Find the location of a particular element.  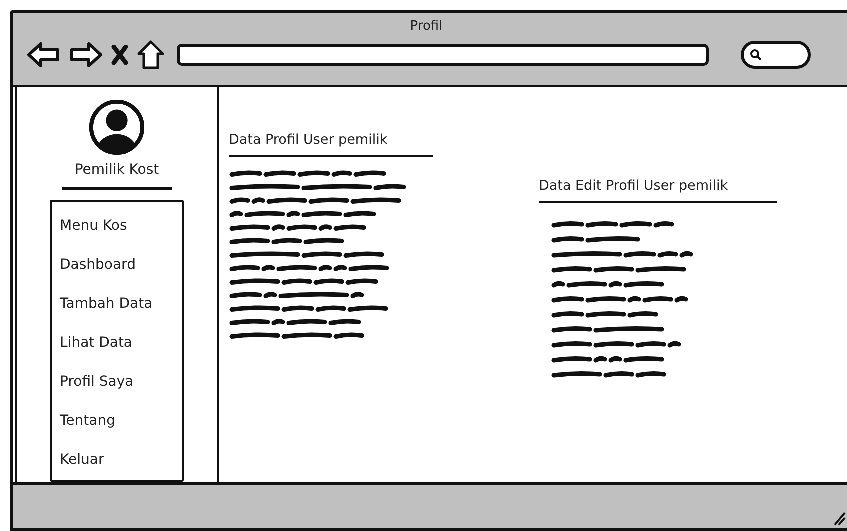

menu-item: Dashboard is located at coordinates (117, 264).